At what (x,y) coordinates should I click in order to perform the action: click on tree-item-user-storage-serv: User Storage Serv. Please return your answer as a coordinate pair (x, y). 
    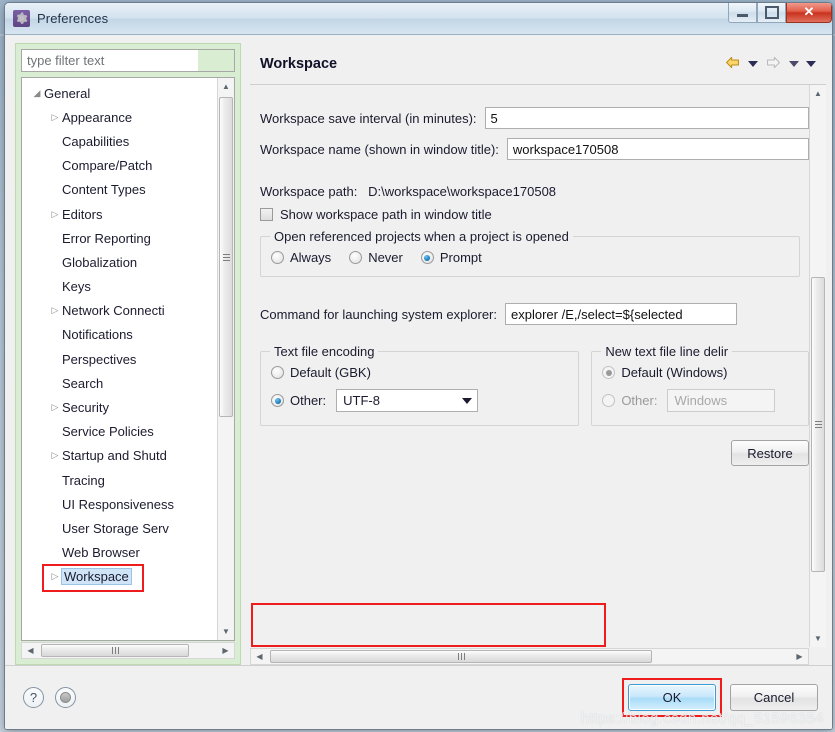
    Looking at the image, I should click on (119, 528).